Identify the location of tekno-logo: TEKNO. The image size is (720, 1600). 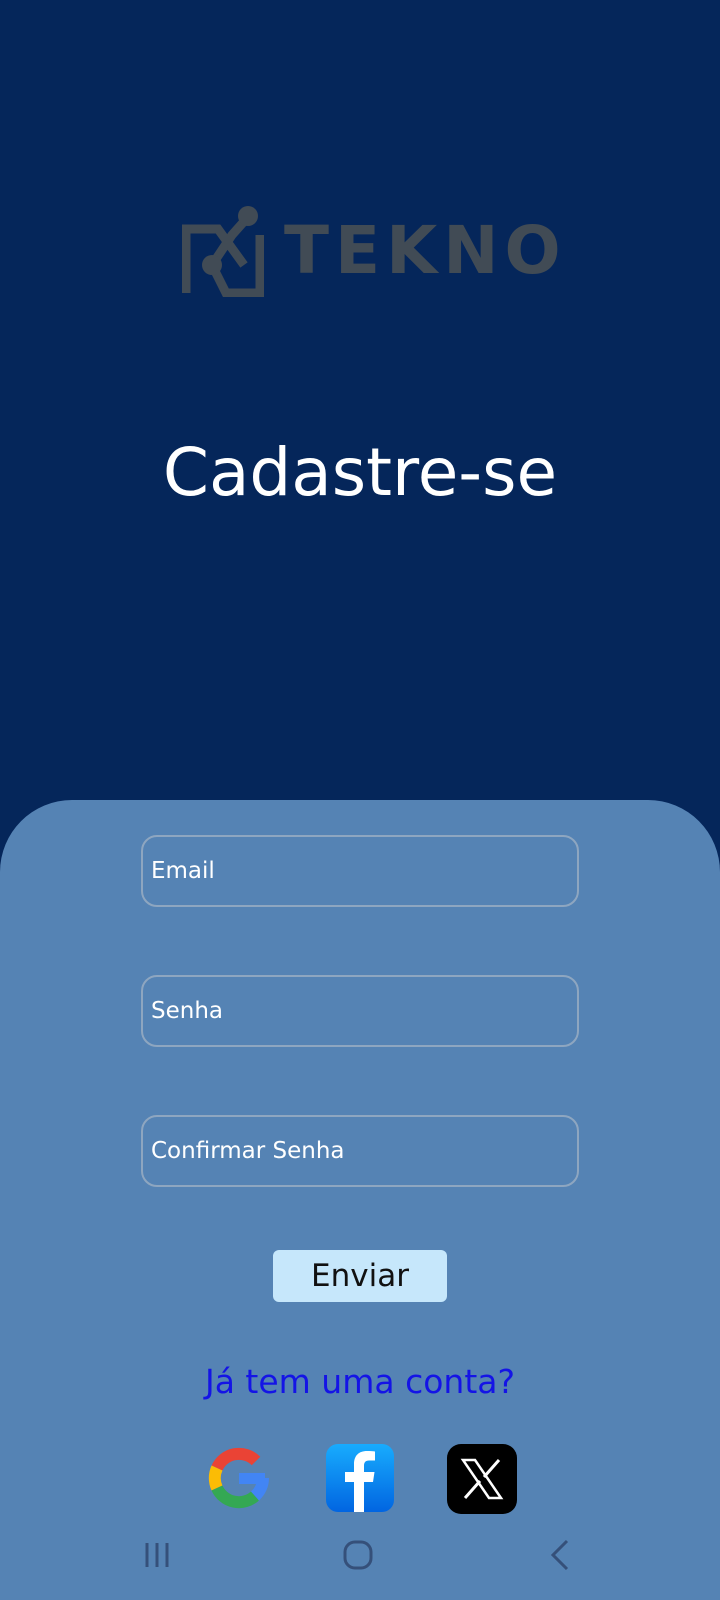
(374, 251).